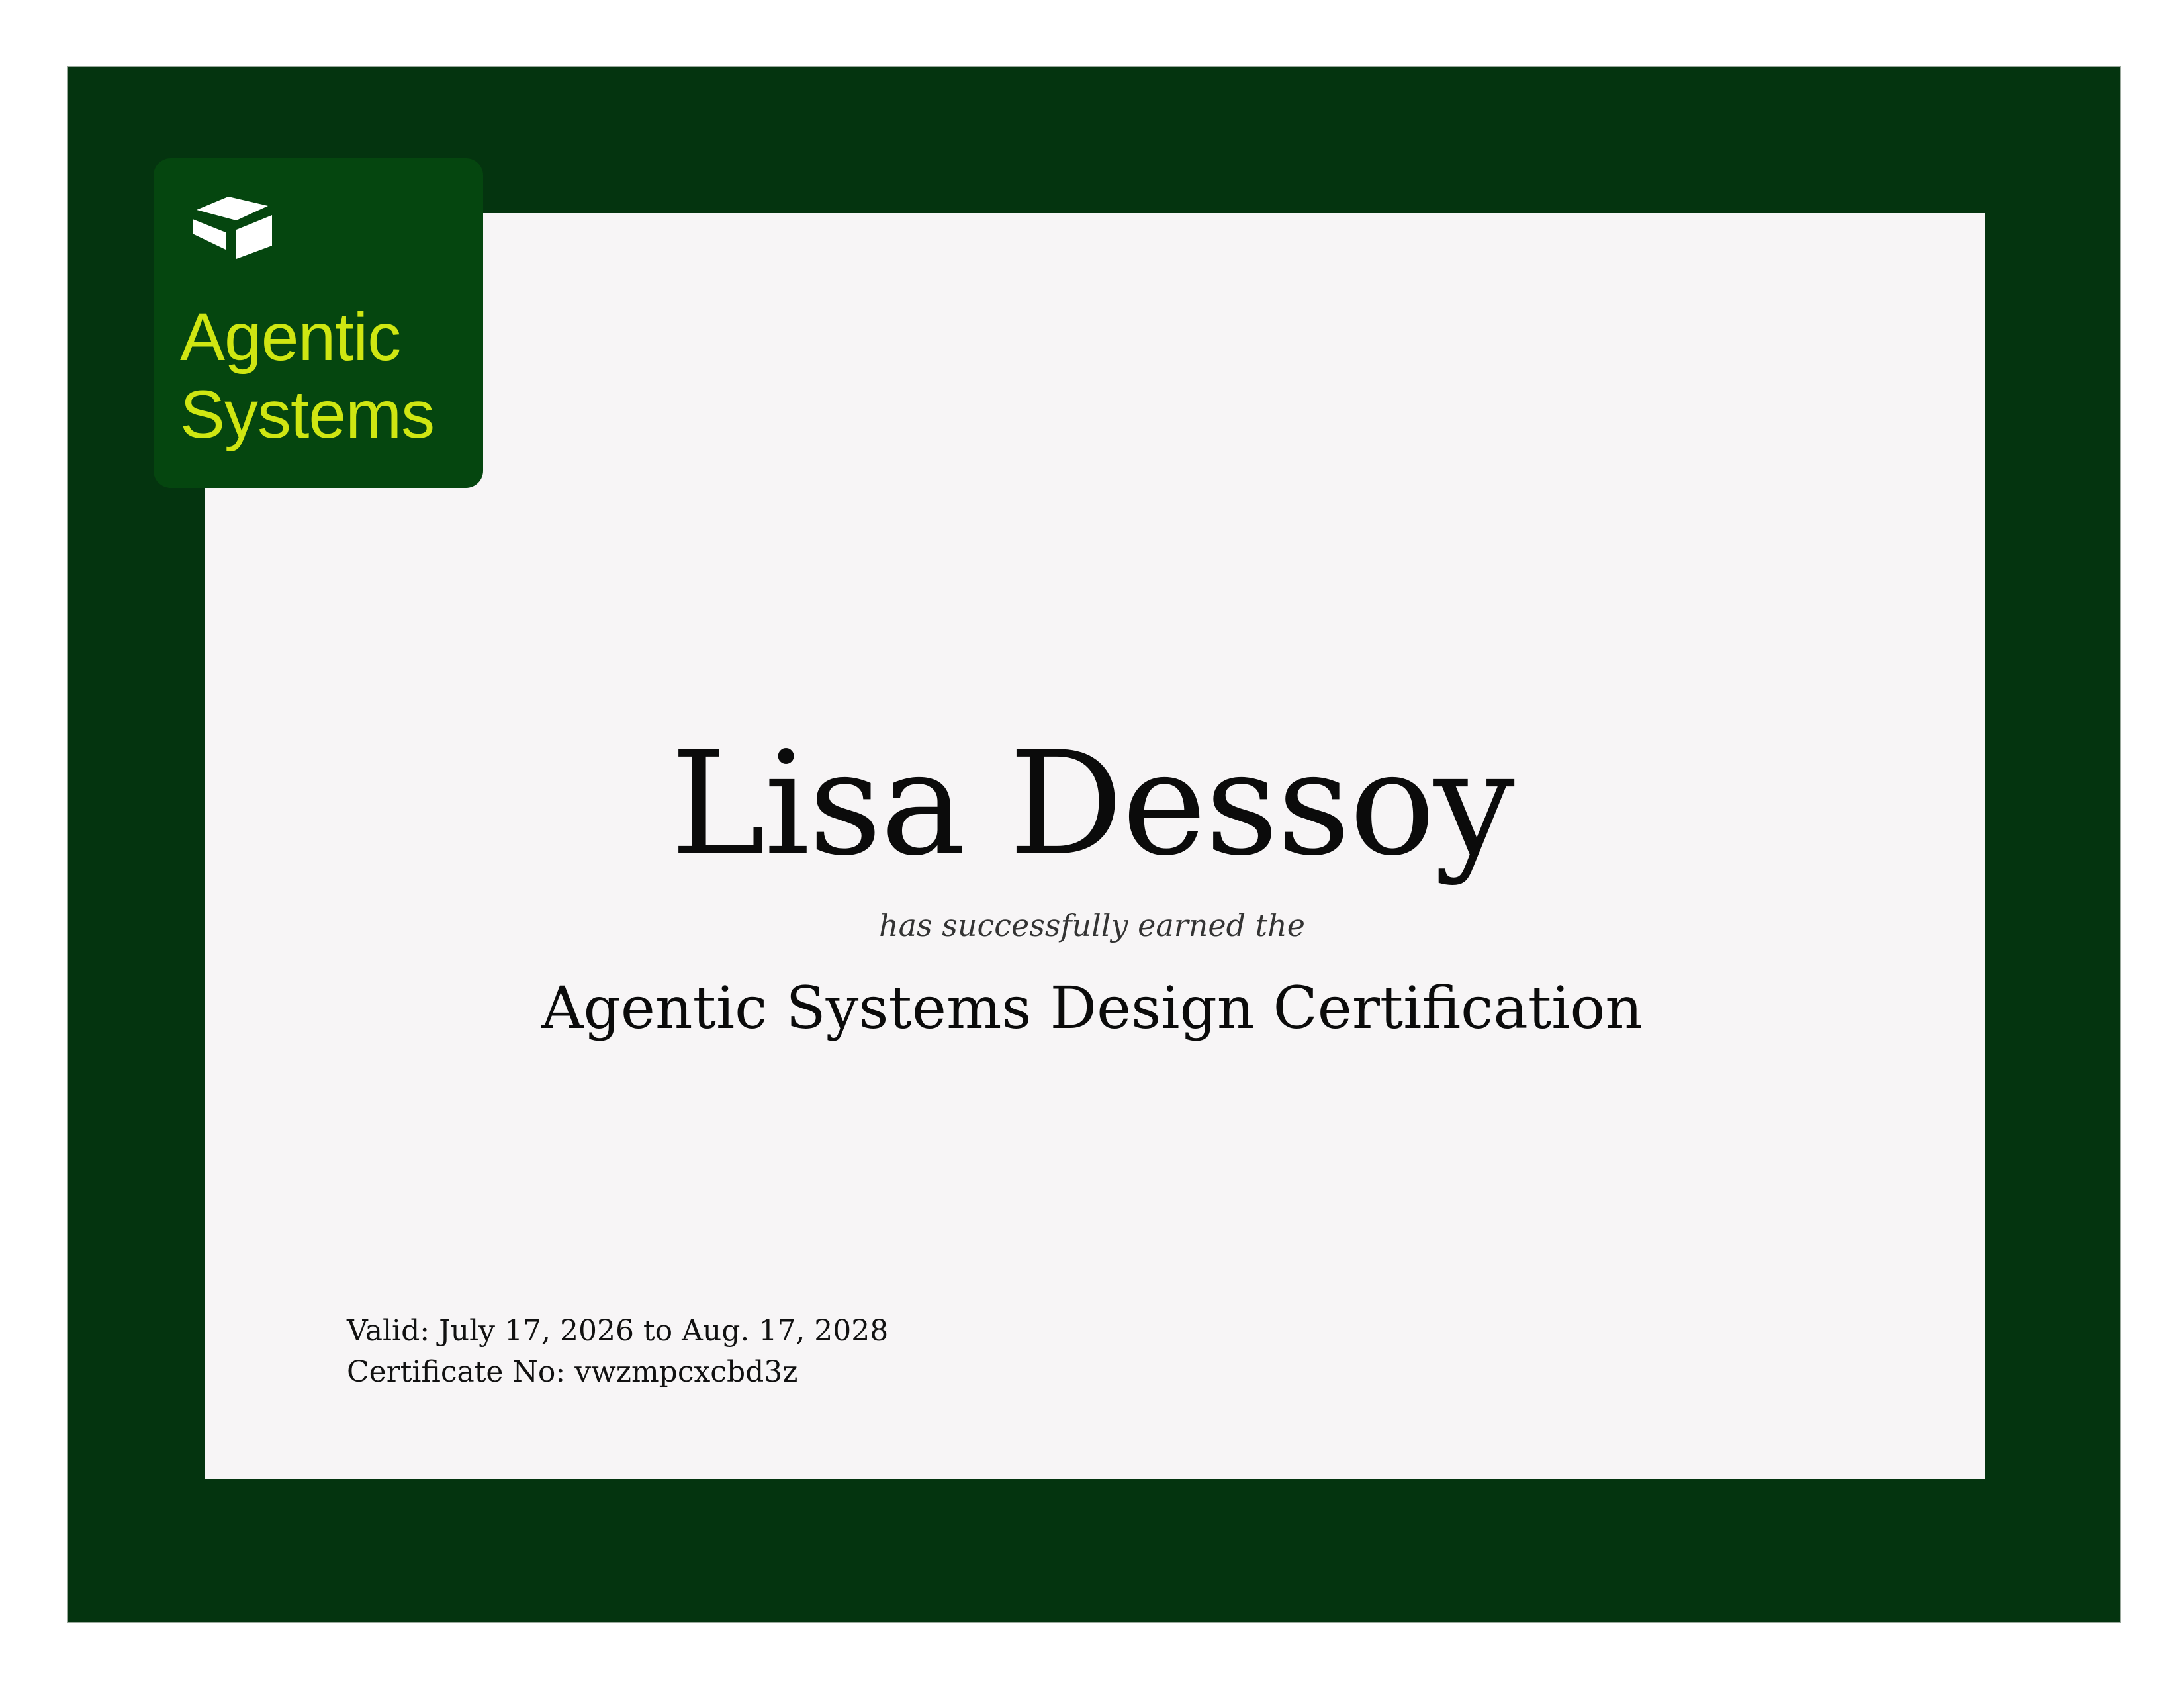 The image size is (2184, 1688). I want to click on earned-text: has successfully earned the, so click(1092, 925).